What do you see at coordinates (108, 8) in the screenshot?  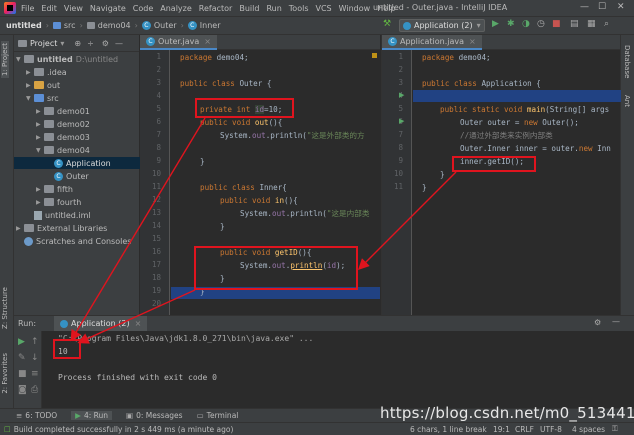 I see `menu-navigate: Navigate` at bounding box center [108, 8].